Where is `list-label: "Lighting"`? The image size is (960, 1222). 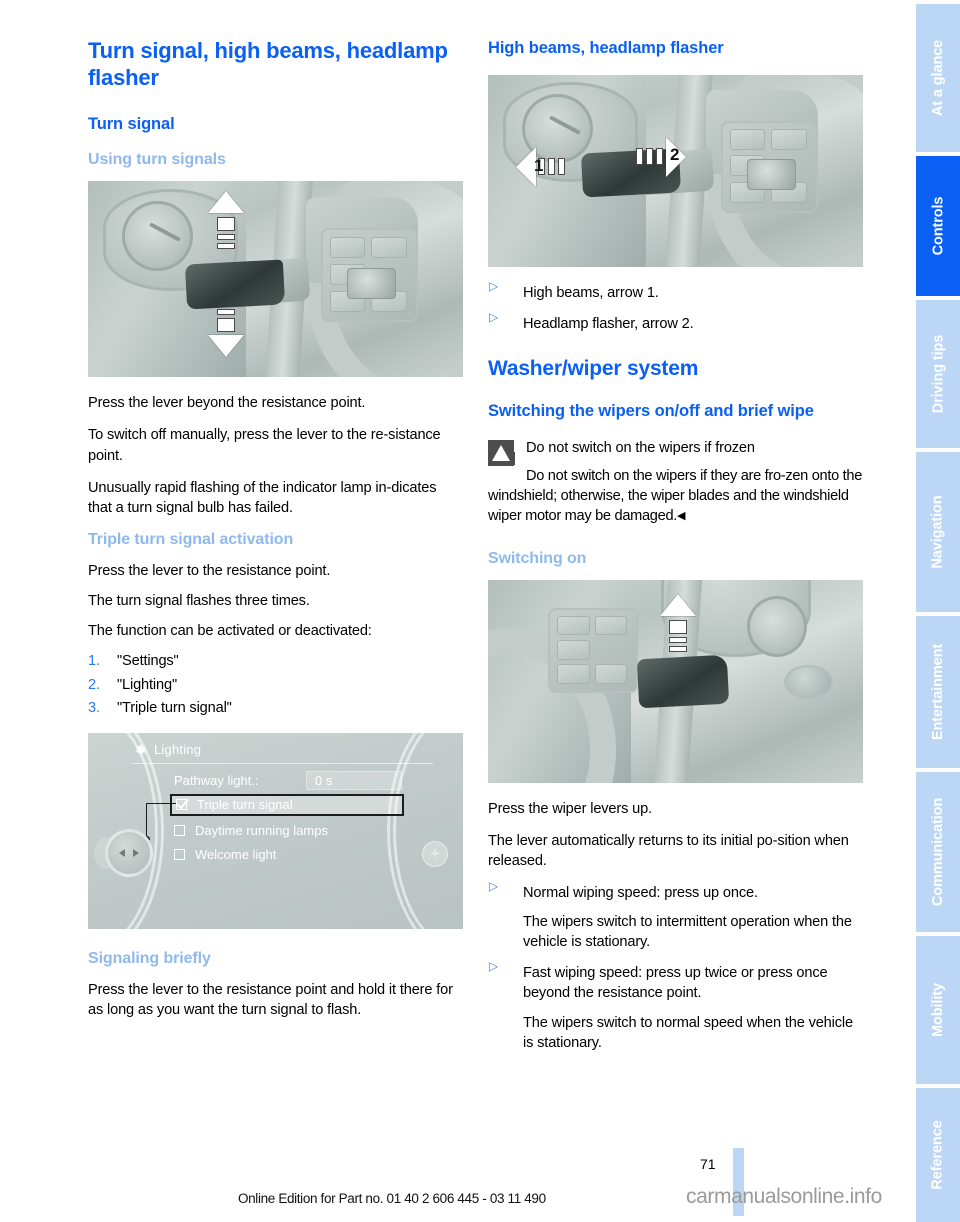 list-label: "Lighting" is located at coordinates (147, 684).